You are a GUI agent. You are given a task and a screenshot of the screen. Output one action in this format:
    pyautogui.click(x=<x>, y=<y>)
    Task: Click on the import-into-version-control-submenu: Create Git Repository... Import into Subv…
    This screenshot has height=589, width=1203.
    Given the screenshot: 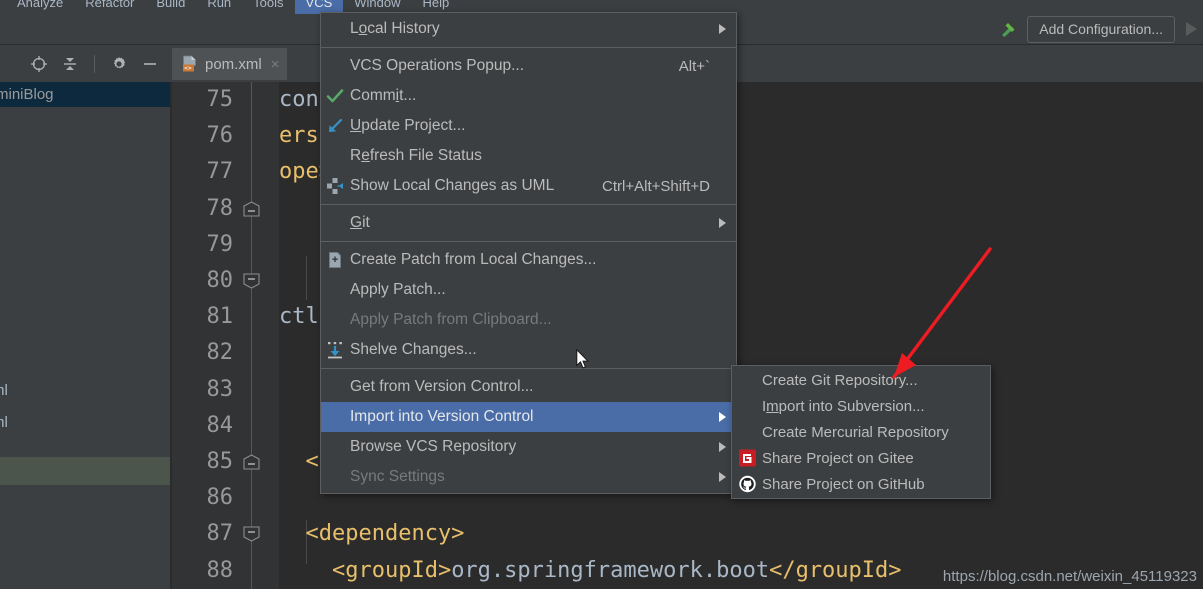 What is the action you would take?
    pyautogui.click(x=861, y=432)
    